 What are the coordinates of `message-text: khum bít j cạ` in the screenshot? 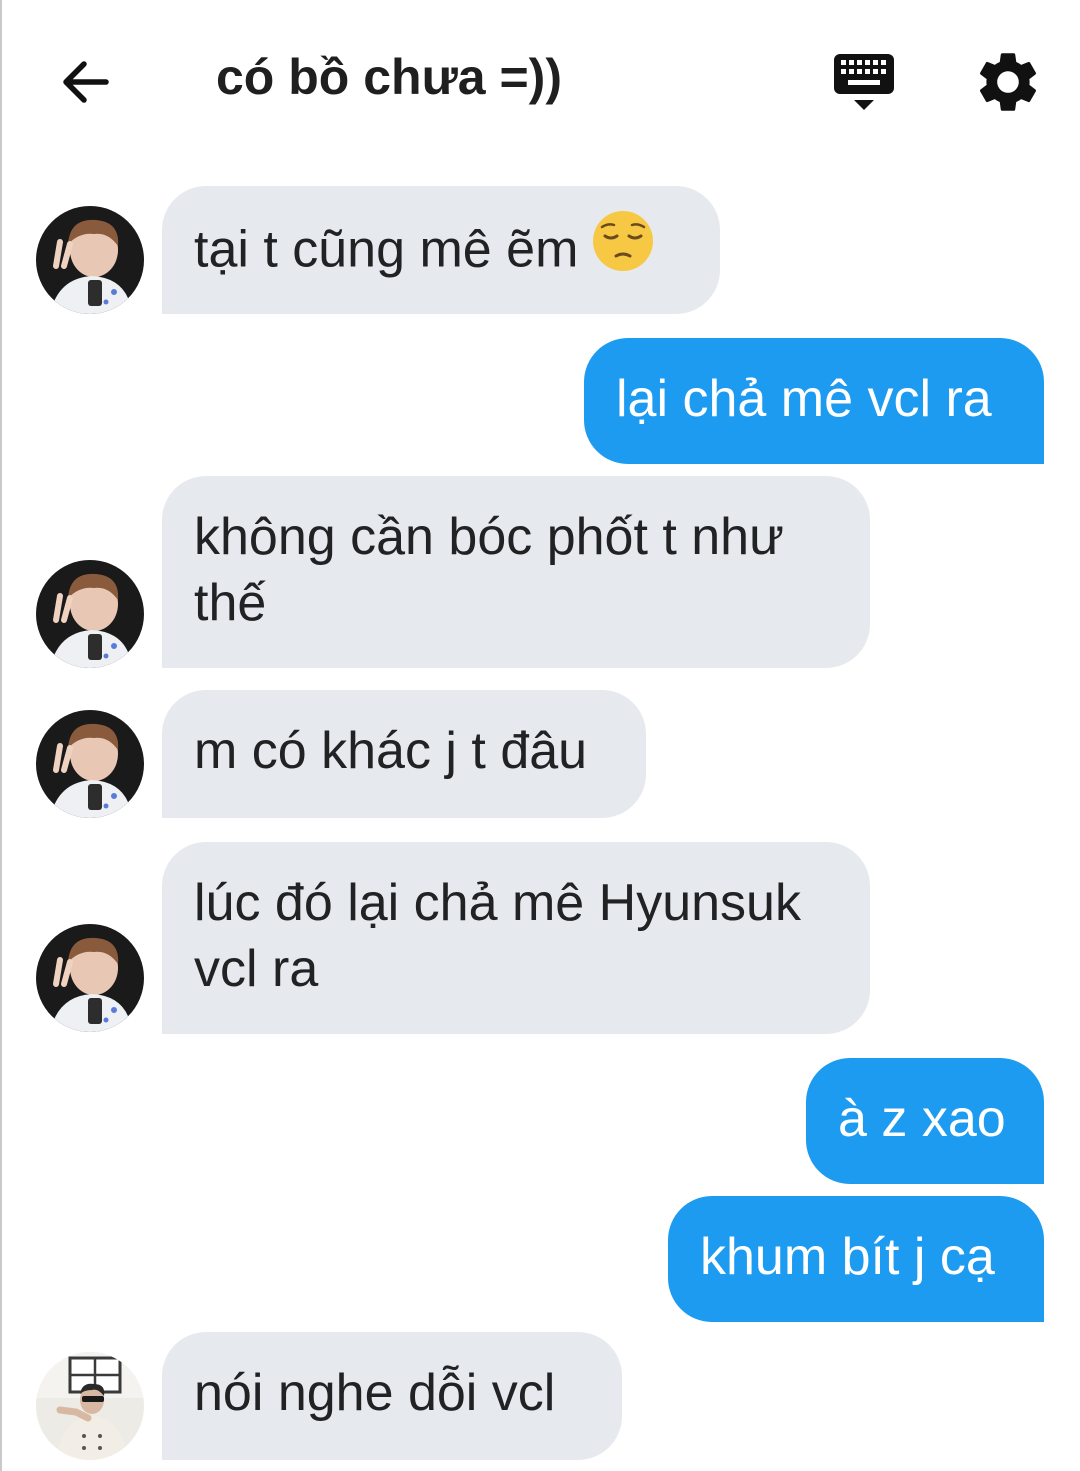 It's located at (847, 1257).